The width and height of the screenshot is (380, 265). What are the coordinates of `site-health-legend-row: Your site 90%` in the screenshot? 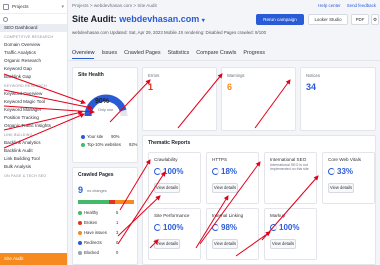 It's located at (100, 136).